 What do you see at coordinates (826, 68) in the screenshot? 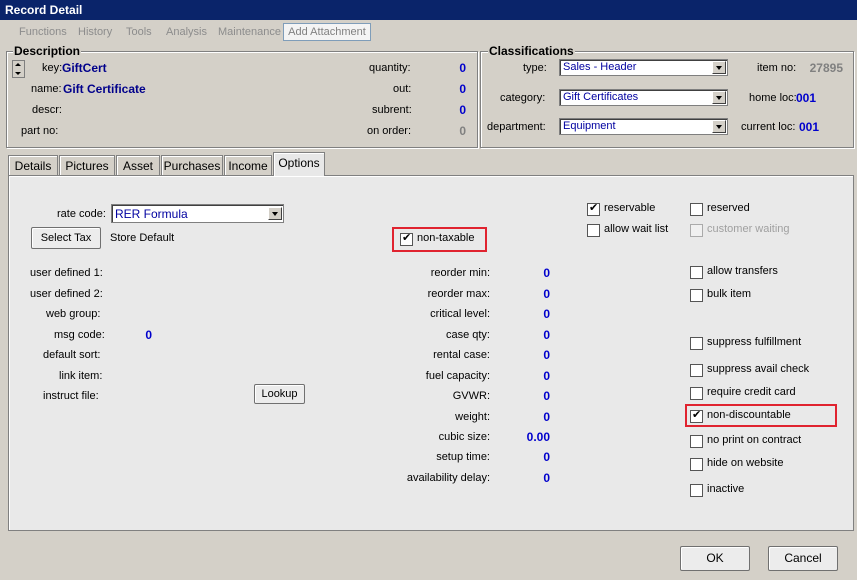
I see `itemno-value: 27895` at bounding box center [826, 68].